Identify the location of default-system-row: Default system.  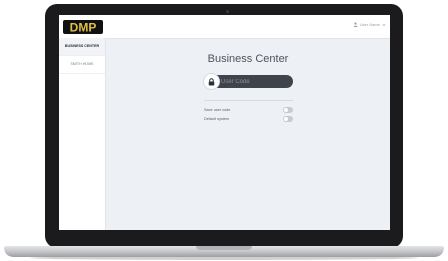
(248, 119).